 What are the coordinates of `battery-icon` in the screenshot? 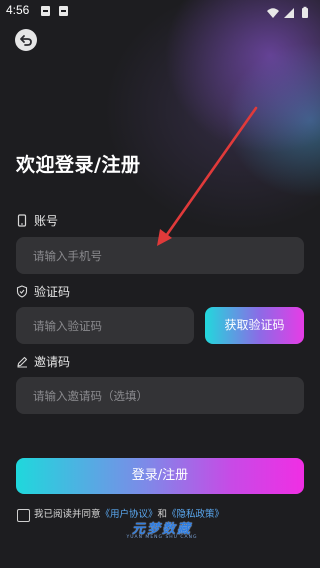 It's located at (305, 12).